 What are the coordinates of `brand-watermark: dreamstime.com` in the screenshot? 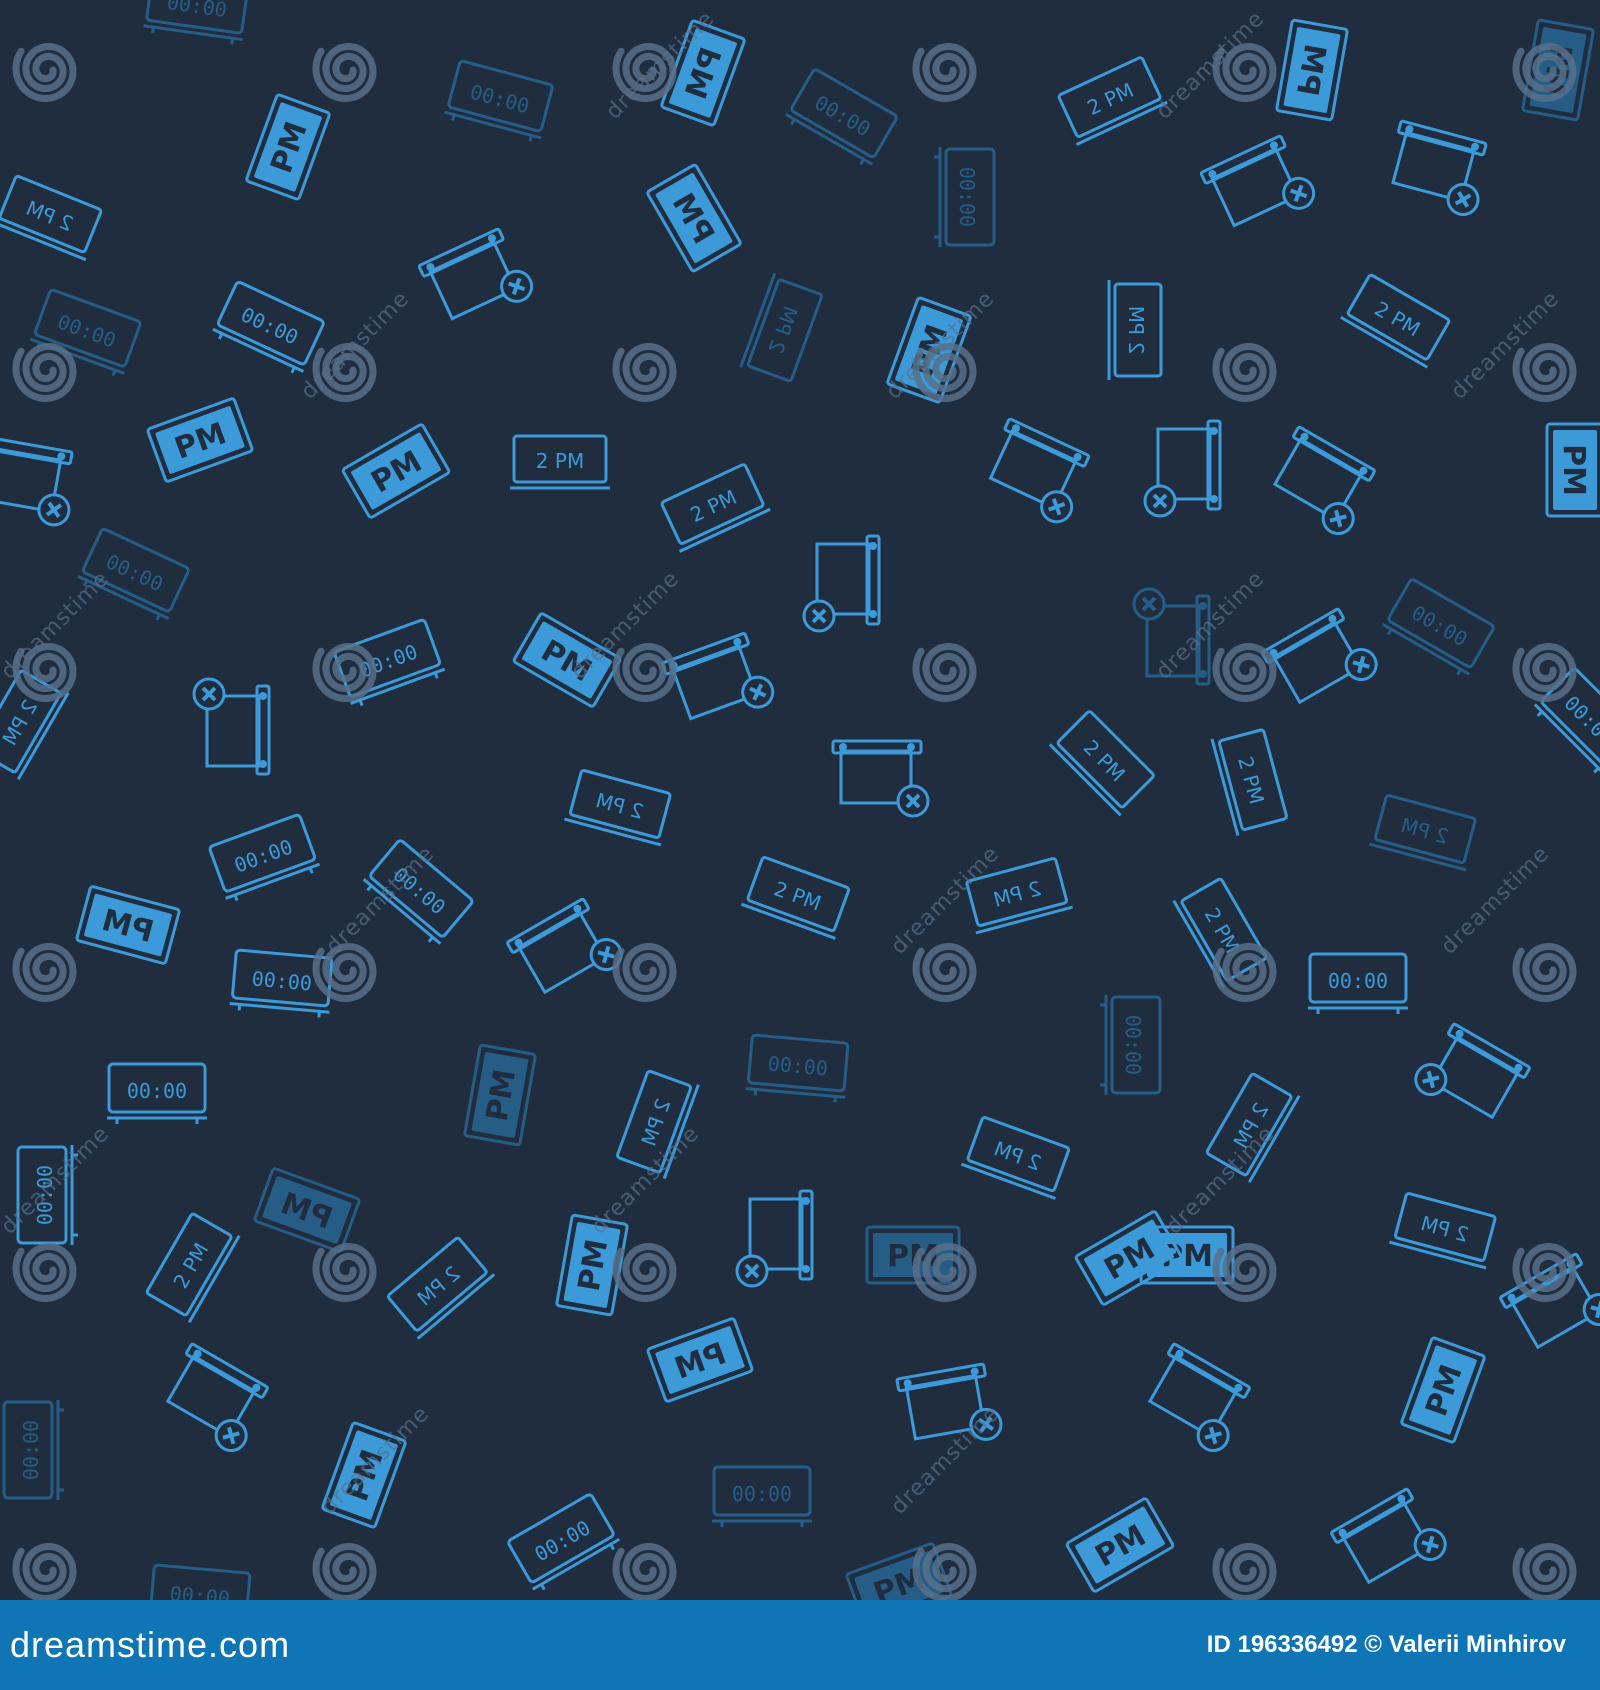 It's located at (150, 1644).